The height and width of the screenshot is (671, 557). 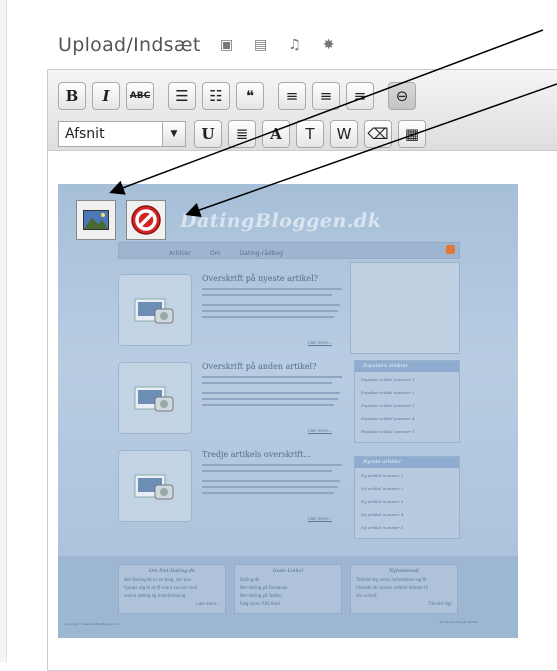 I want to click on cancel-icon, so click(x=146, y=220).